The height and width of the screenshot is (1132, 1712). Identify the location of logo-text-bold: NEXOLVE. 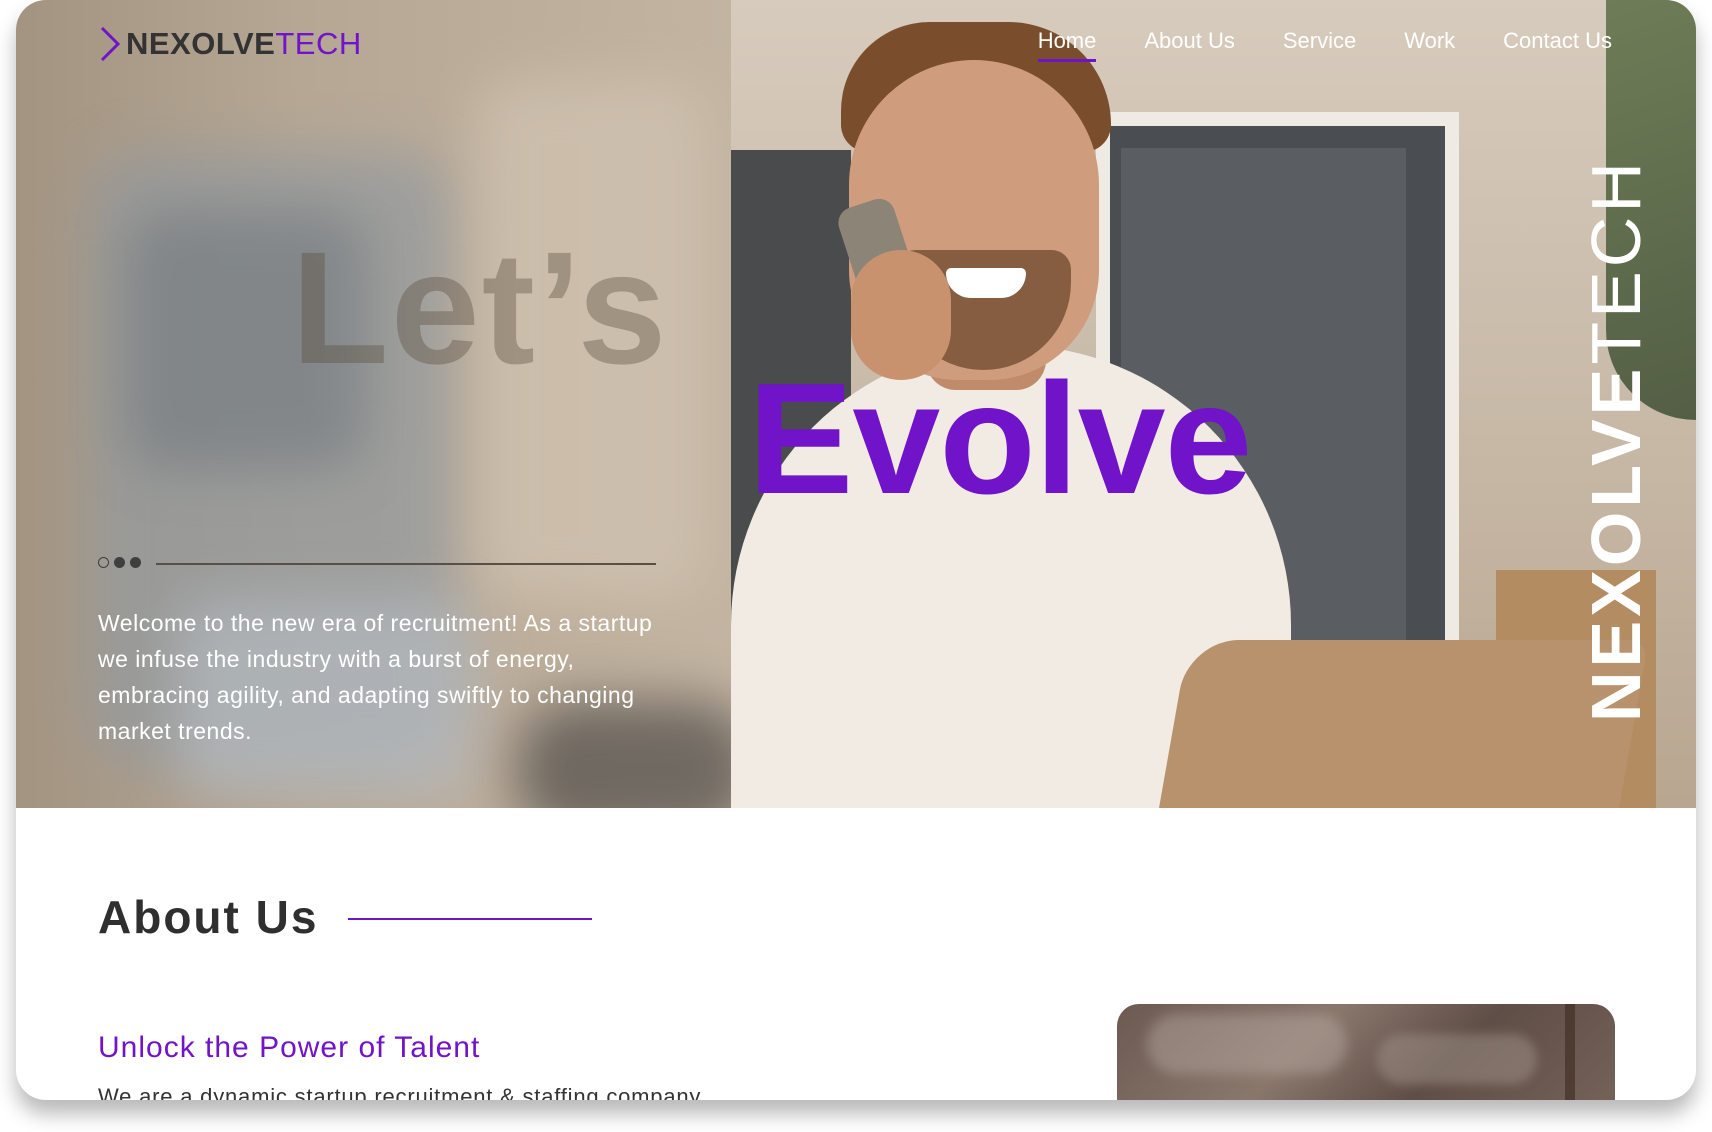
(201, 43).